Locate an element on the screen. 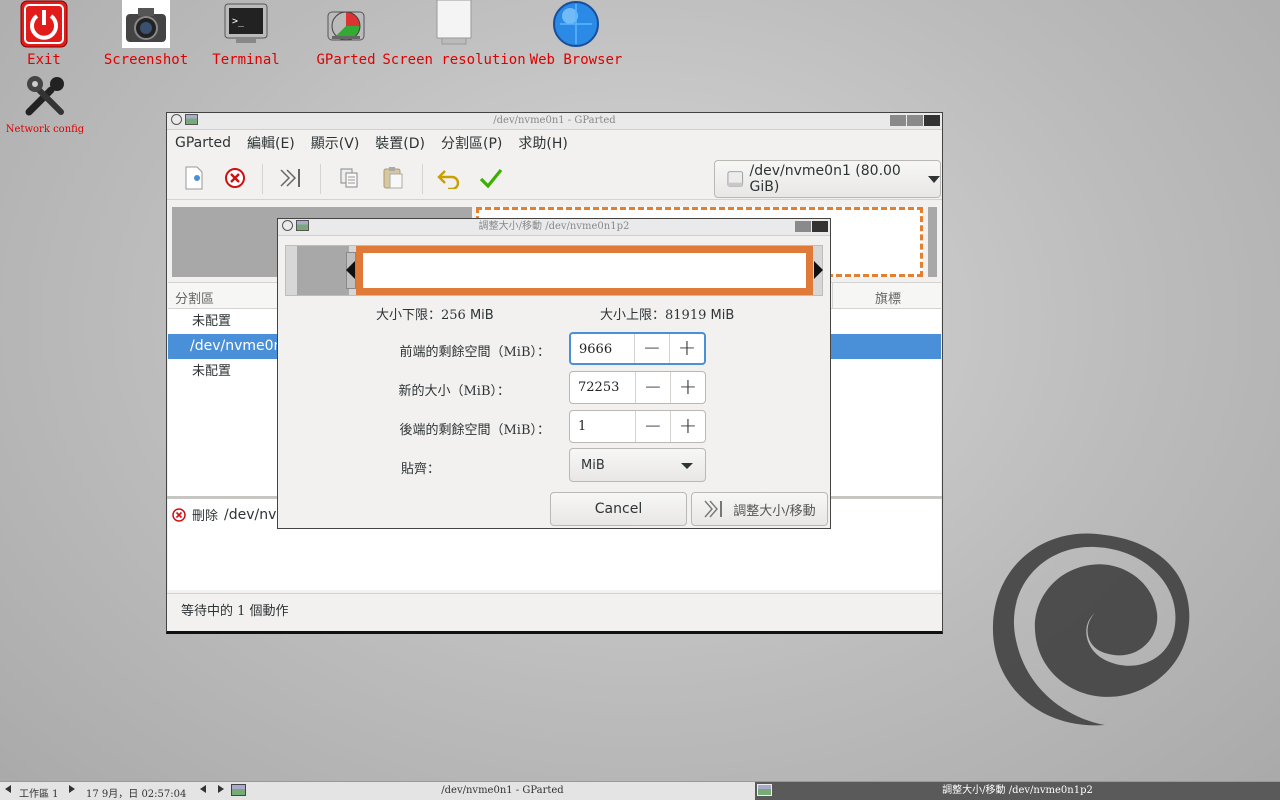  resizer-free-space-before is located at coordinates (323, 270).